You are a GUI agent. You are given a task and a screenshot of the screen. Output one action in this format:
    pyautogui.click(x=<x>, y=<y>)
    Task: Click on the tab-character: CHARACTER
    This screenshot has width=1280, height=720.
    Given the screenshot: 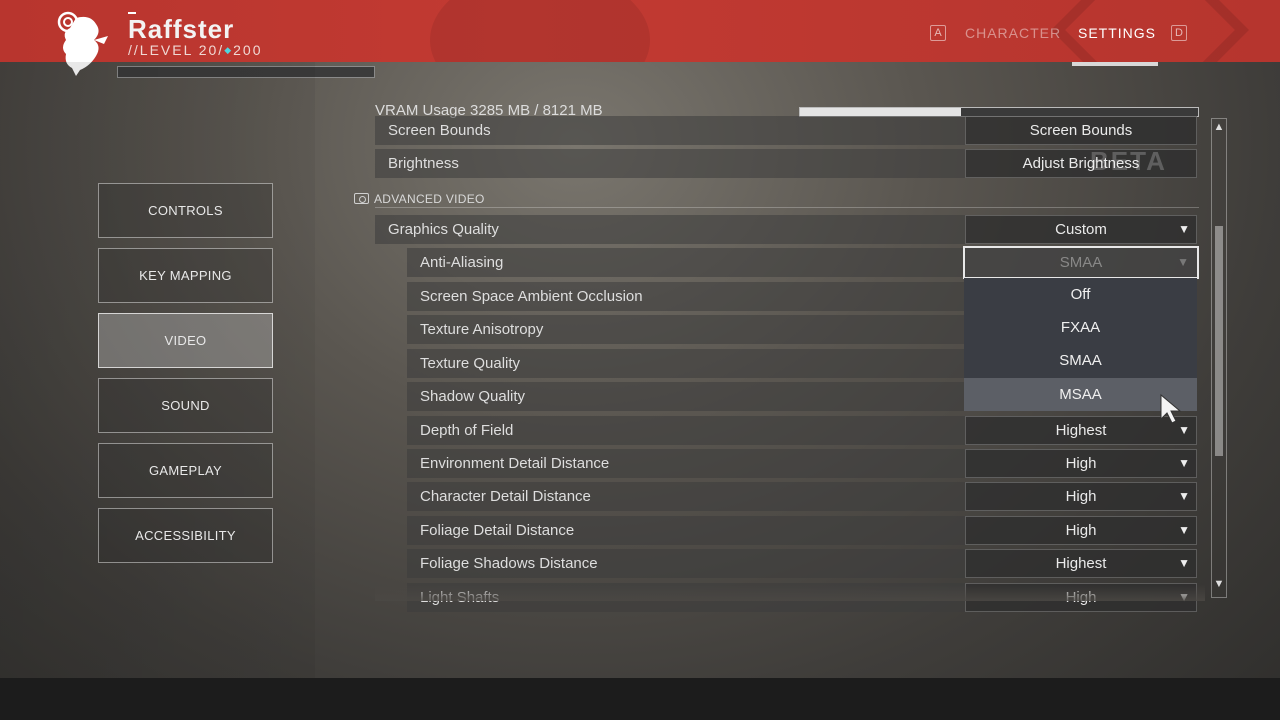 What is the action you would take?
    pyautogui.click(x=1013, y=33)
    